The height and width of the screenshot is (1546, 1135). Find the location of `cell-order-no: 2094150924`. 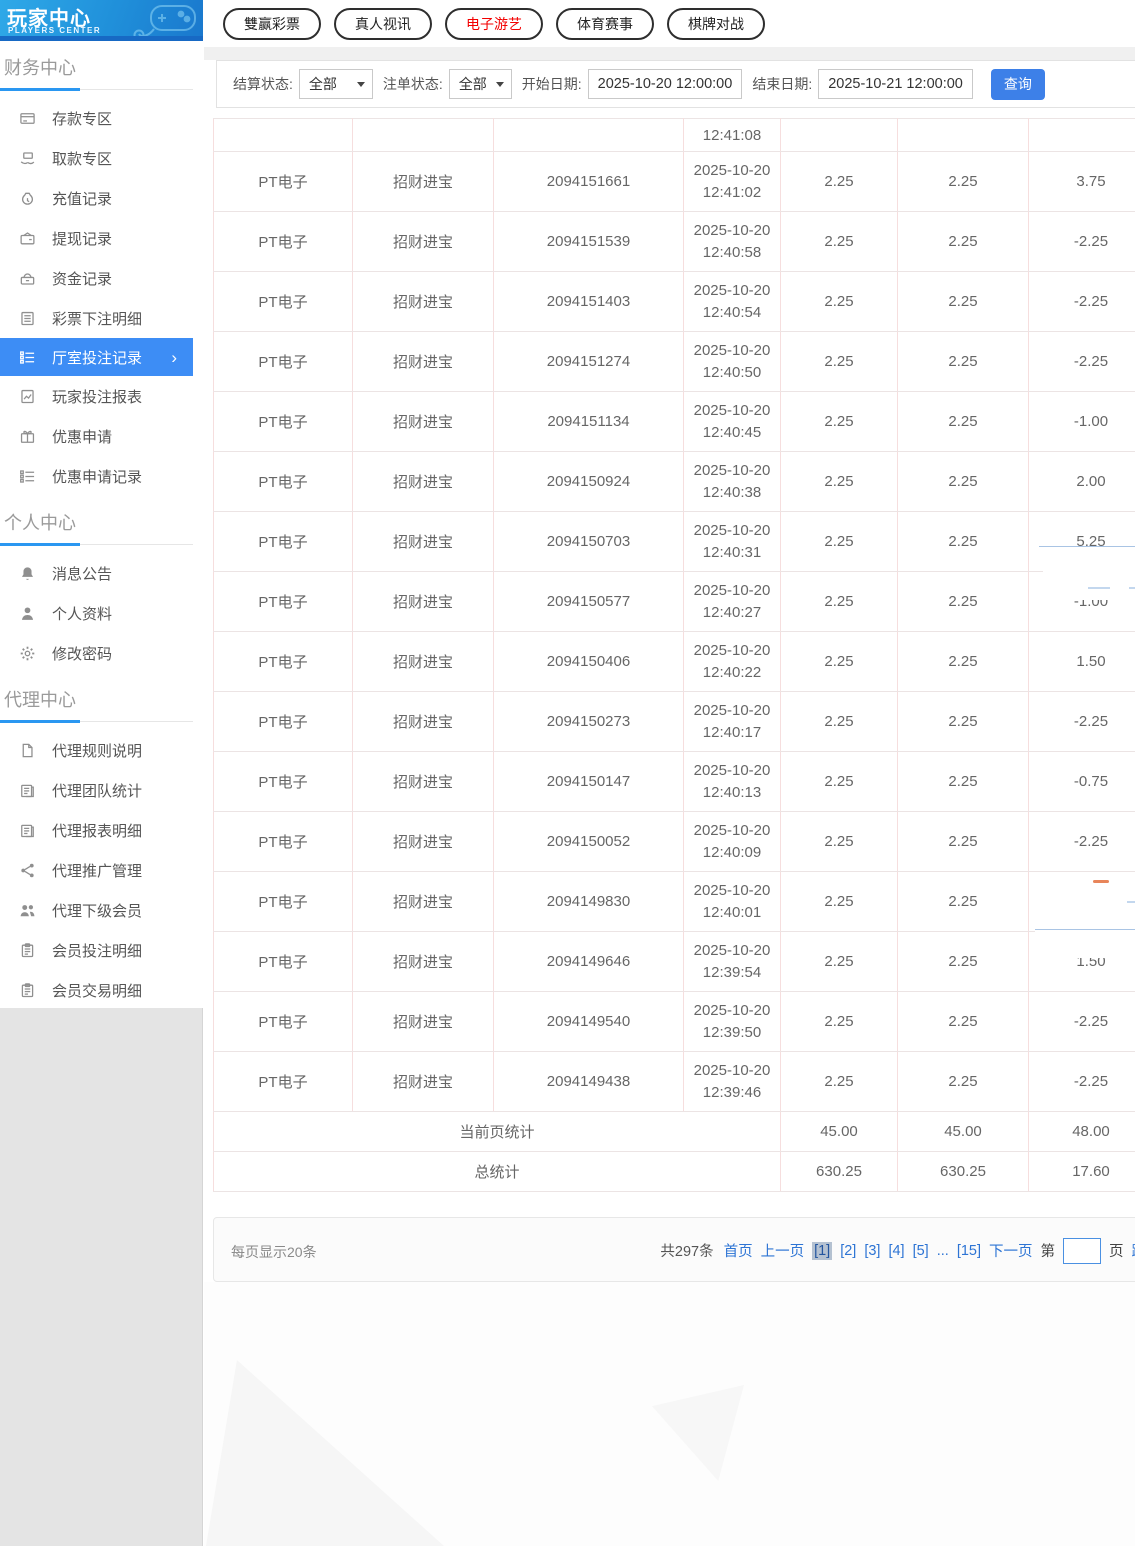

cell-order-no: 2094150924 is located at coordinates (588, 481).